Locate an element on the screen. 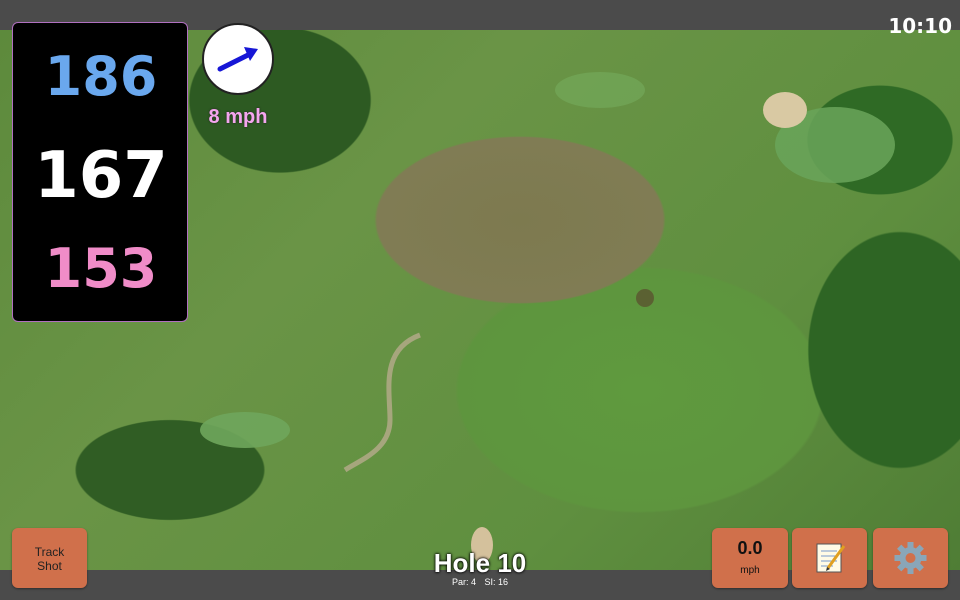 The image size is (960, 600). track-shot-label-1: Track is located at coordinates (49, 552).